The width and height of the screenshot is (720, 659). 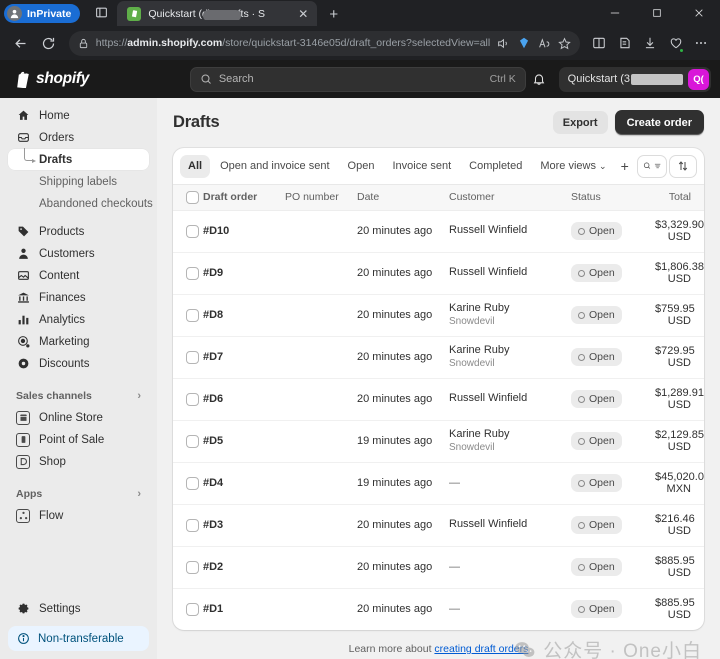 I want to click on avatar: Q(, so click(x=698, y=79).